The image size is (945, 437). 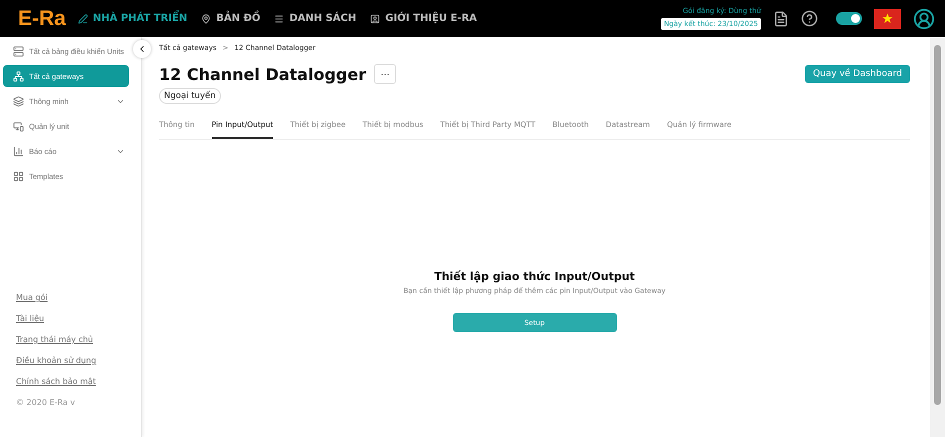 I want to click on nav-link: BẢN ĐỒ, so click(x=230, y=18).